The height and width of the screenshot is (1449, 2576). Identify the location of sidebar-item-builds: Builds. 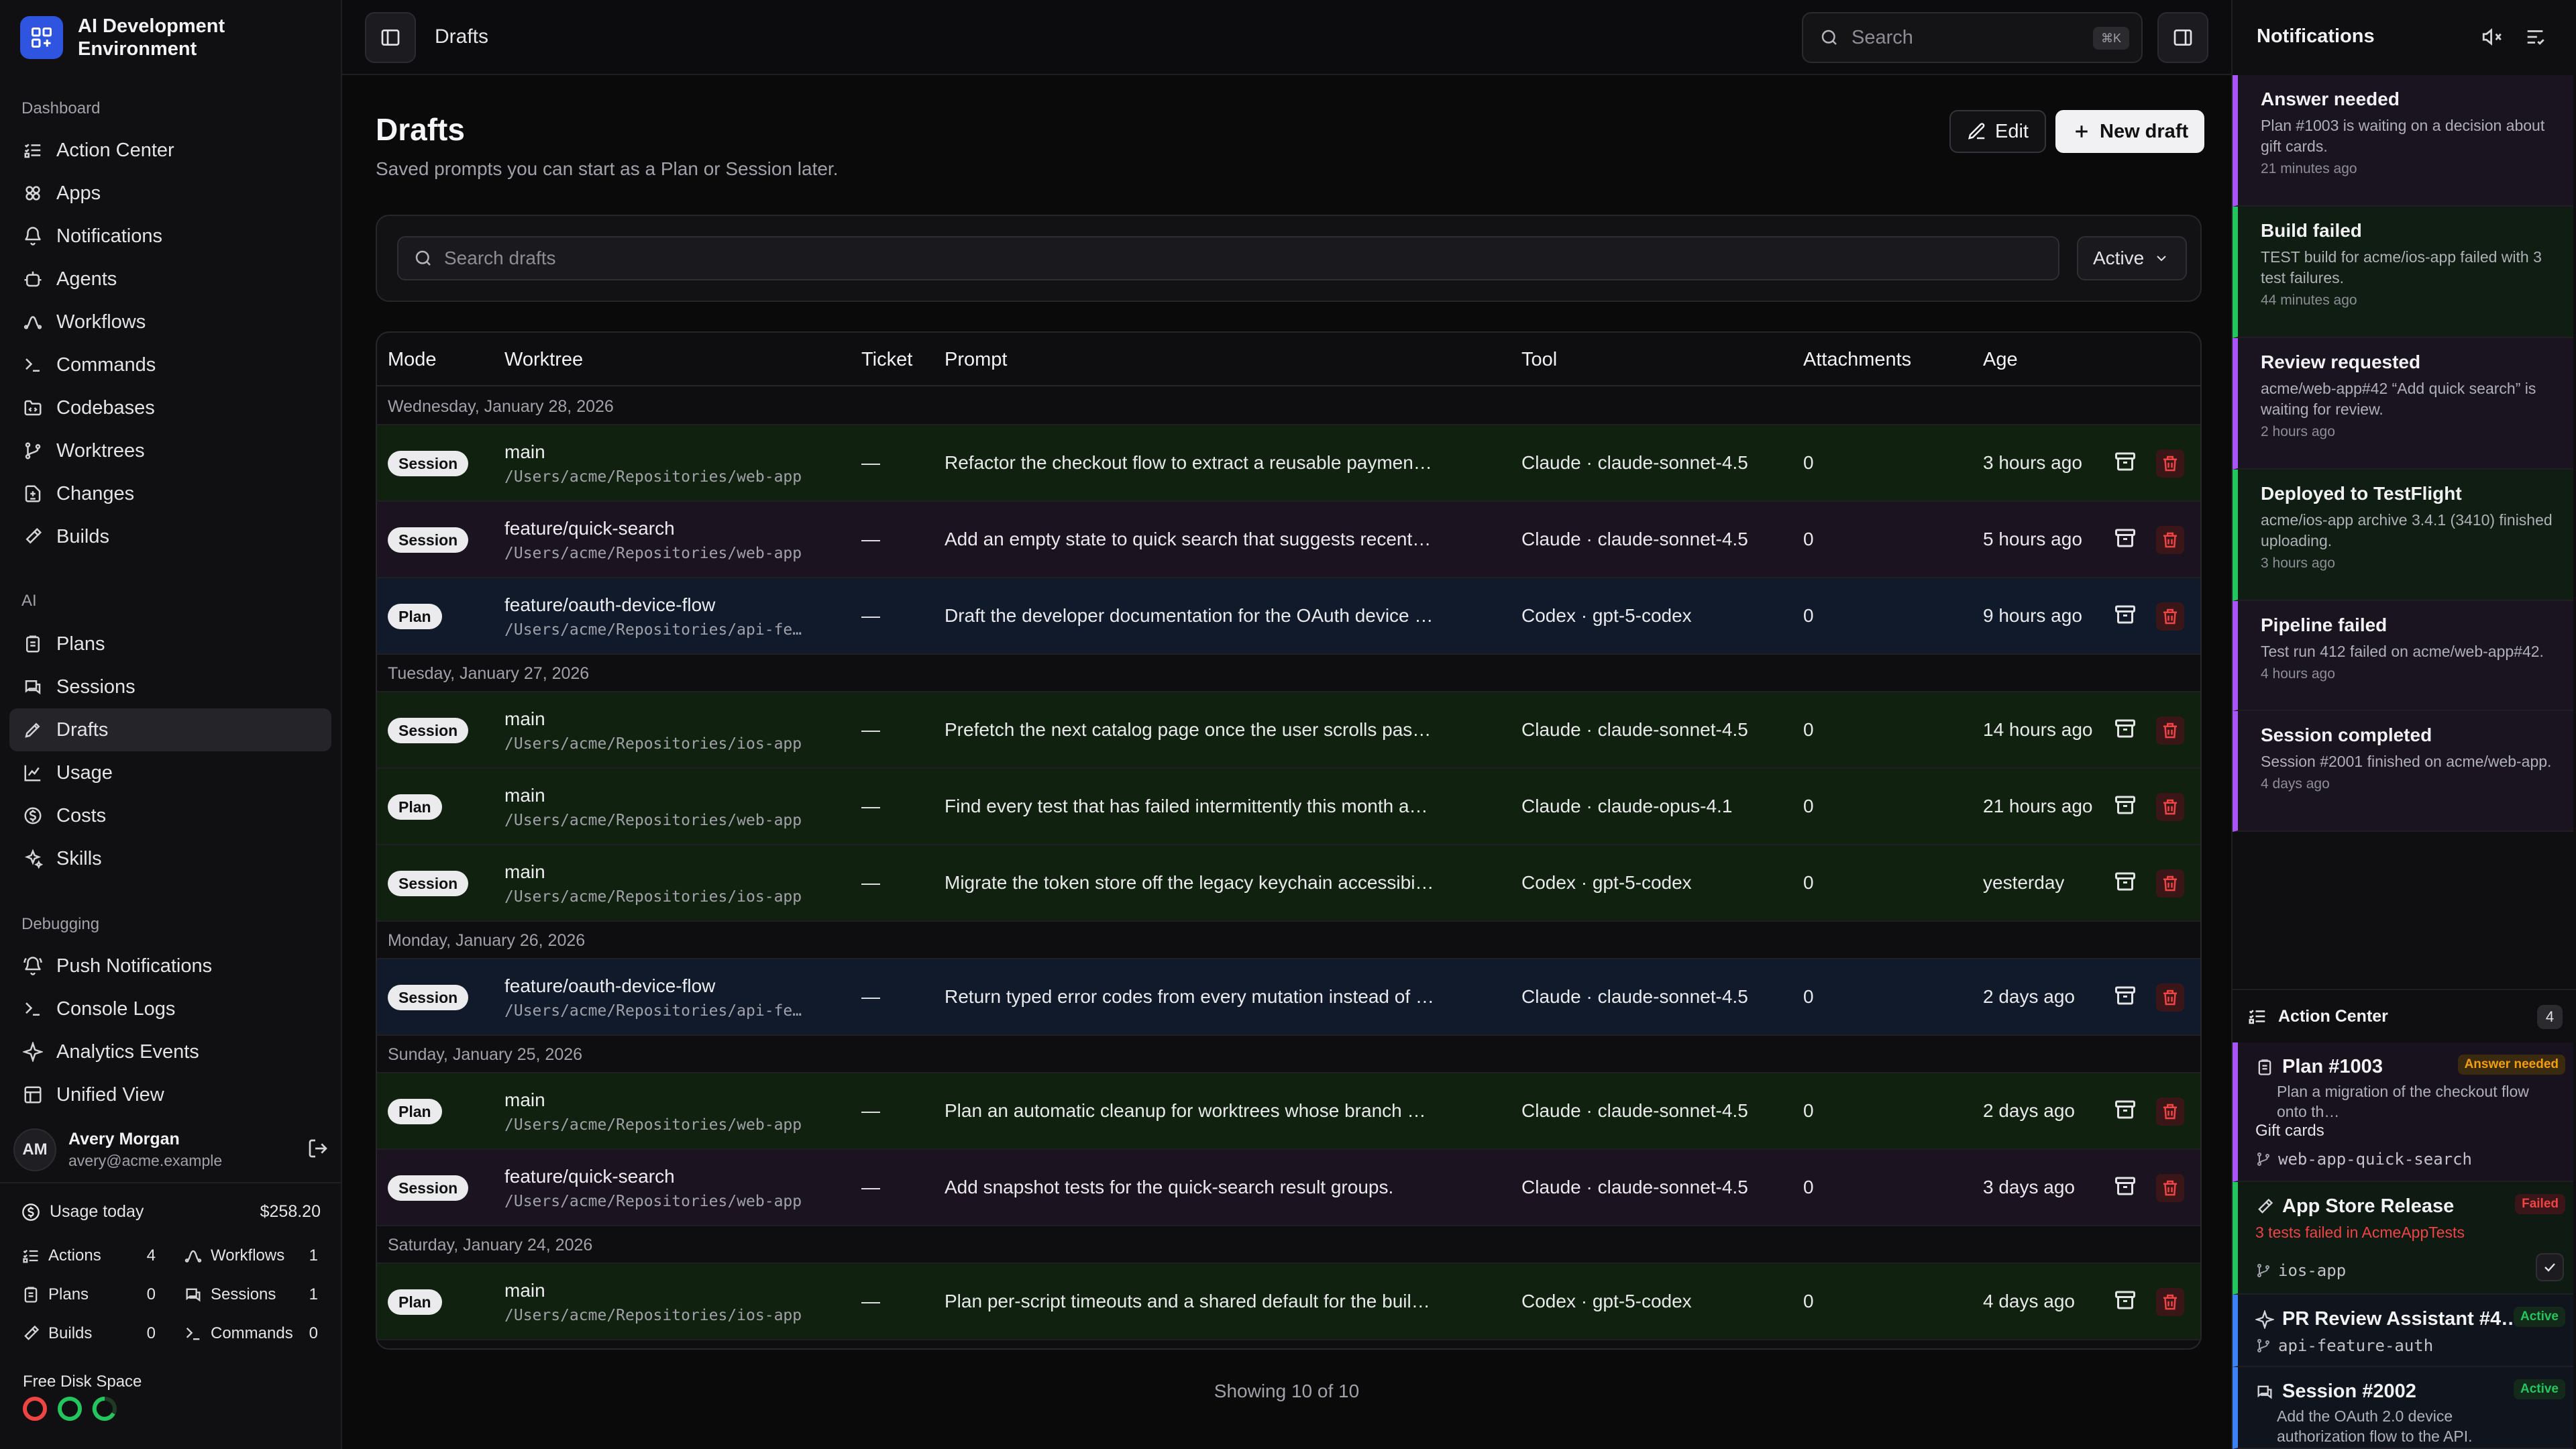
(170, 536).